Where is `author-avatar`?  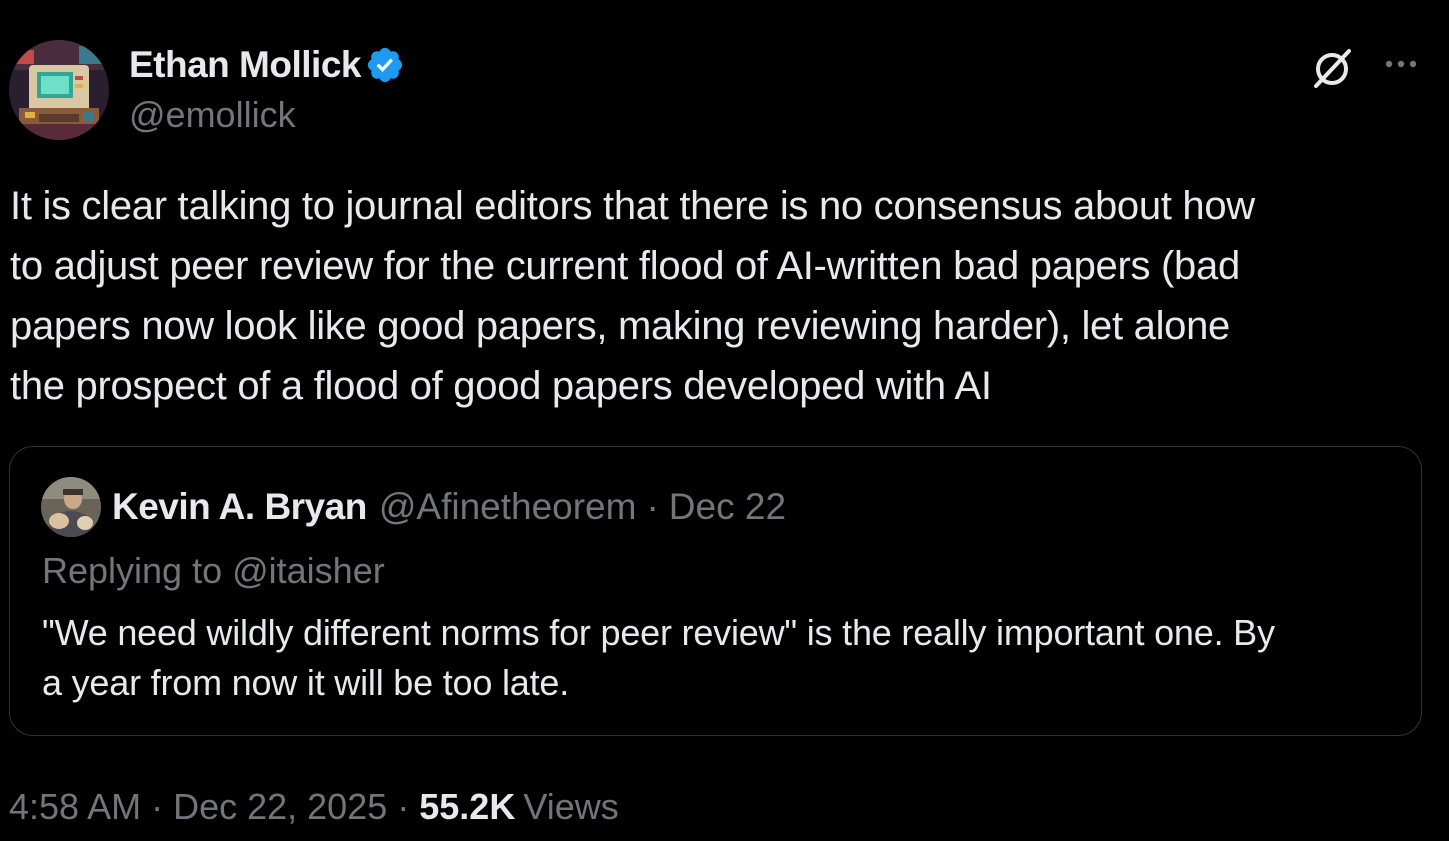
author-avatar is located at coordinates (59, 90).